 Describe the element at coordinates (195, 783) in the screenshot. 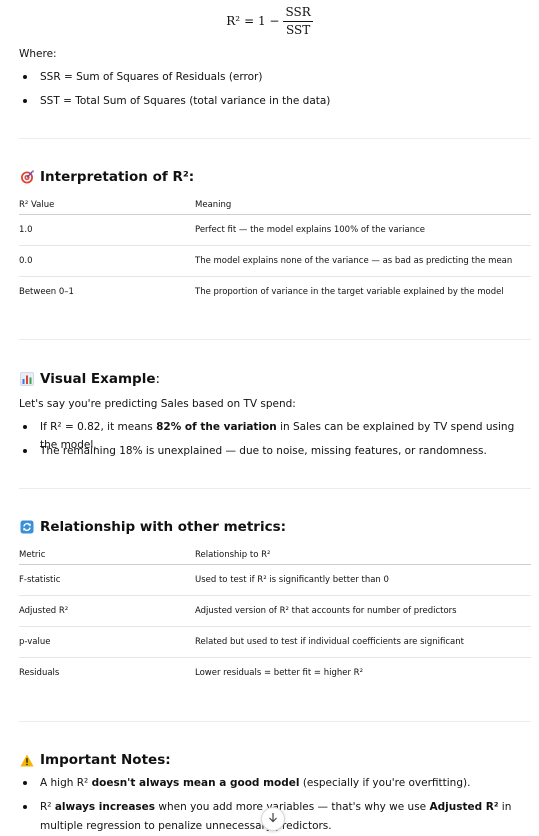

I see `note-text-bold: doesn't always mean a good model` at that location.